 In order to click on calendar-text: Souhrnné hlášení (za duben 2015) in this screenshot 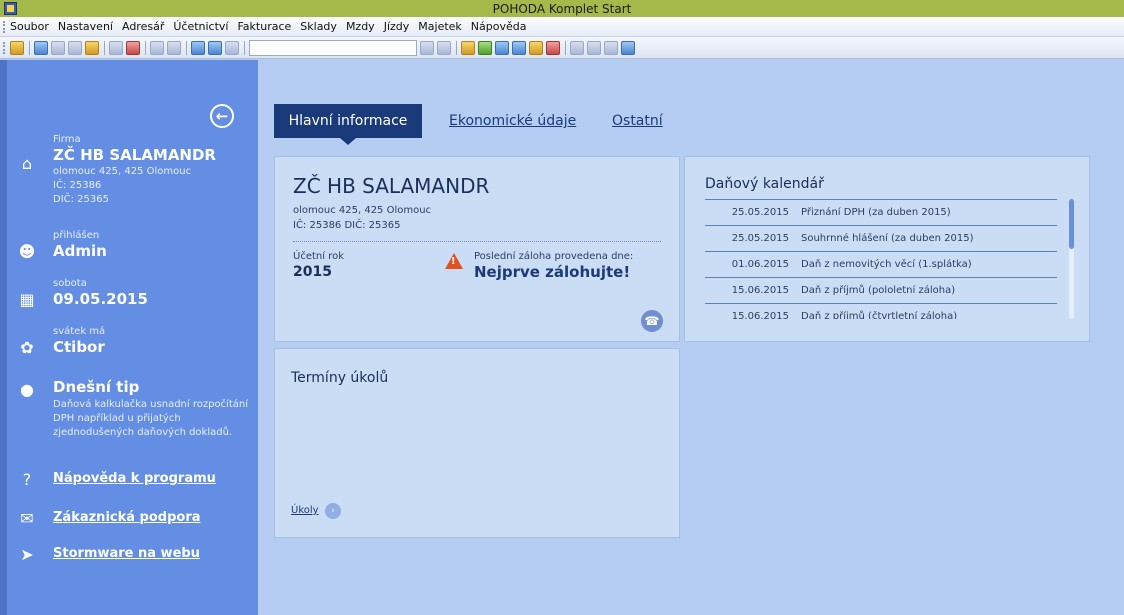, I will do `click(887, 238)`.